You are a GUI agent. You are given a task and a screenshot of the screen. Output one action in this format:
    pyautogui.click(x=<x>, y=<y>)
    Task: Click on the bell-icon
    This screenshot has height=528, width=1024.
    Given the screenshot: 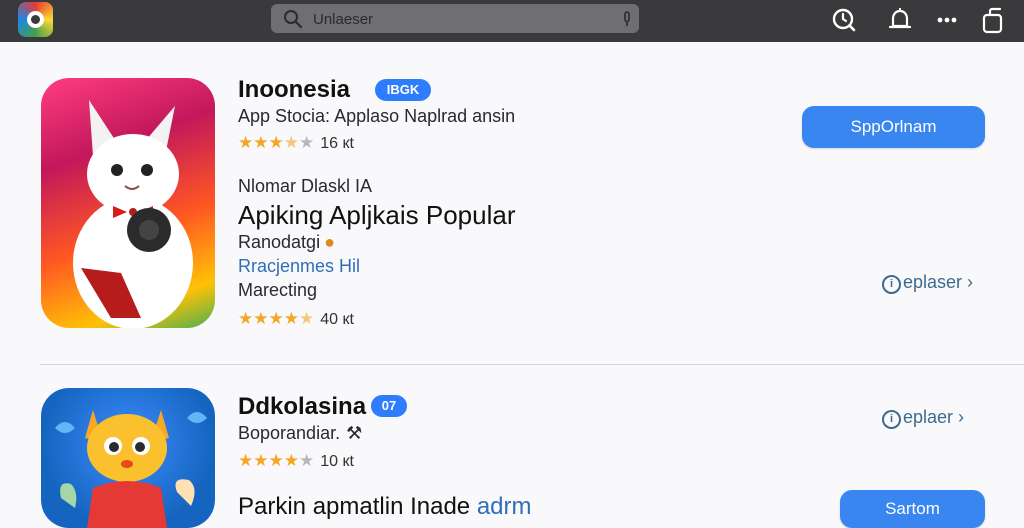 What is the action you would take?
    pyautogui.click(x=900, y=20)
    